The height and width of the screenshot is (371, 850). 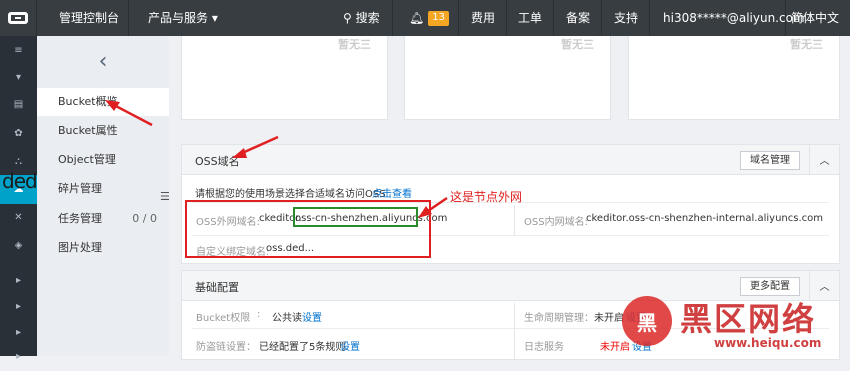 What do you see at coordinates (626, 18) in the screenshot?
I see `support-link: 支持` at bounding box center [626, 18].